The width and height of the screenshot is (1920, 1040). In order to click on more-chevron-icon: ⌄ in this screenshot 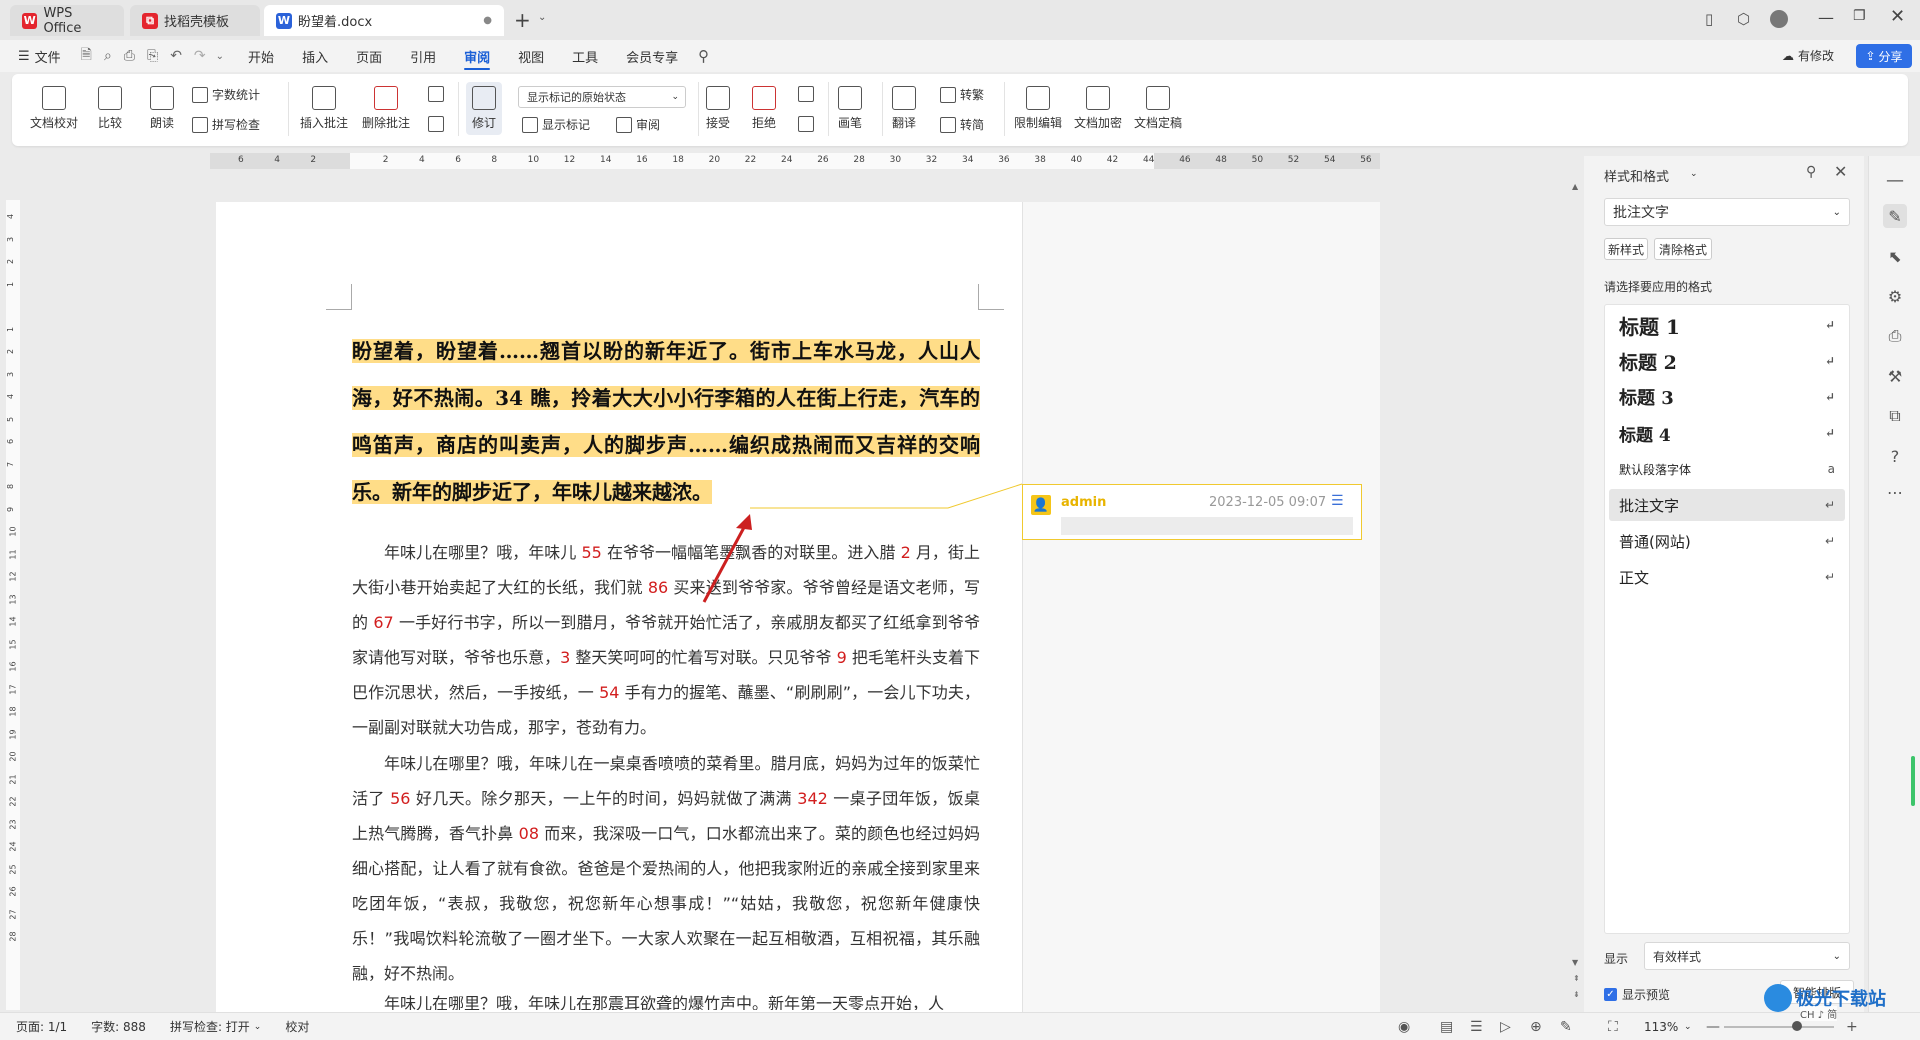, I will do `click(220, 56)`.